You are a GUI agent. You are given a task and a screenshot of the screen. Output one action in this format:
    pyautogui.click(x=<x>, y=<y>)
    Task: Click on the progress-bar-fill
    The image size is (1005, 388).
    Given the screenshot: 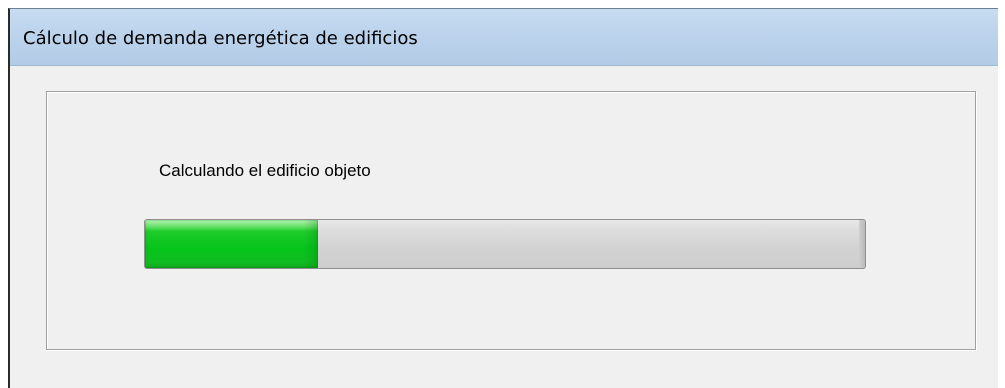 What is the action you would take?
    pyautogui.click(x=231, y=244)
    